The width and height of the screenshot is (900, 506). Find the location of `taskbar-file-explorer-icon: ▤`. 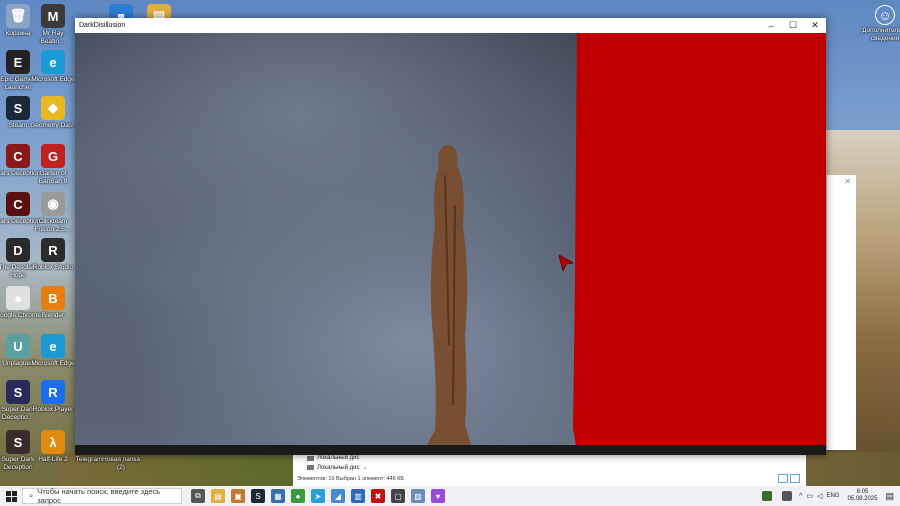

taskbar-file-explorer-icon: ▤ is located at coordinates (218, 496).